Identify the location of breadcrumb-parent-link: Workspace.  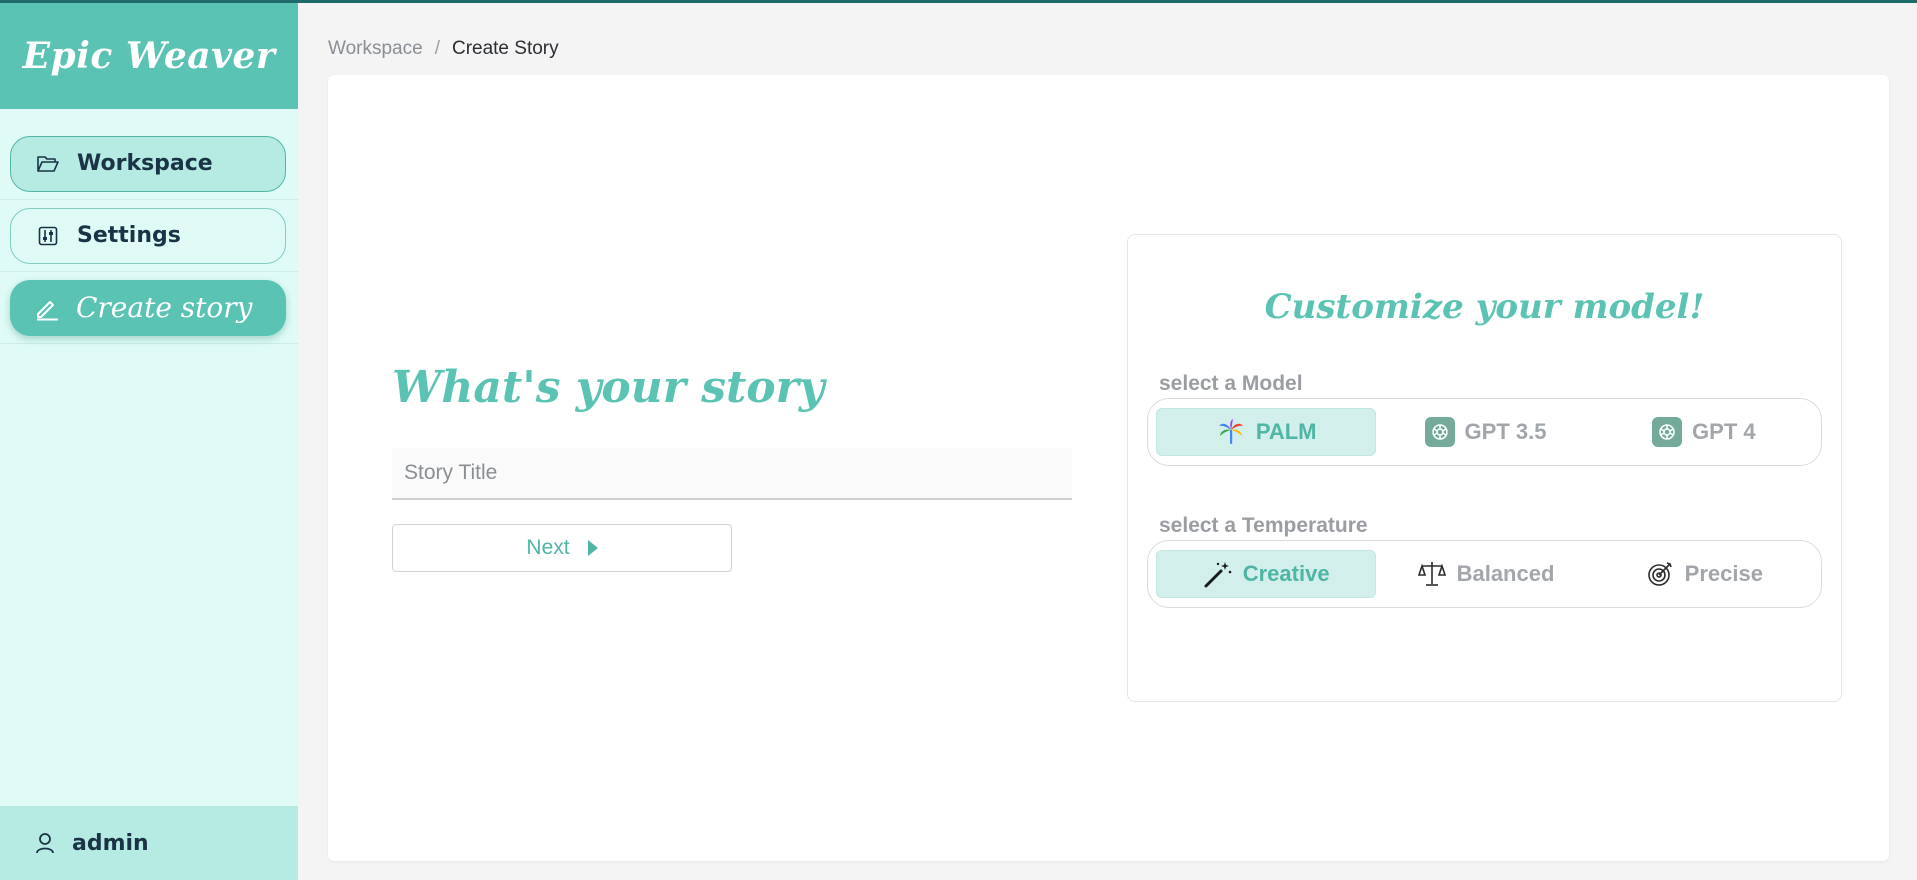
(375, 48).